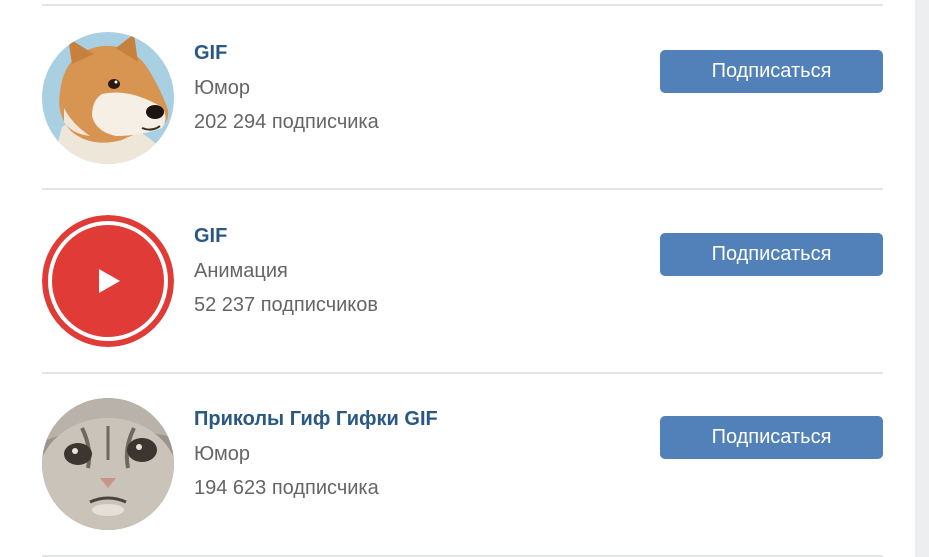 The width and height of the screenshot is (929, 557). I want to click on shiba-dog-avatar, so click(108, 98).